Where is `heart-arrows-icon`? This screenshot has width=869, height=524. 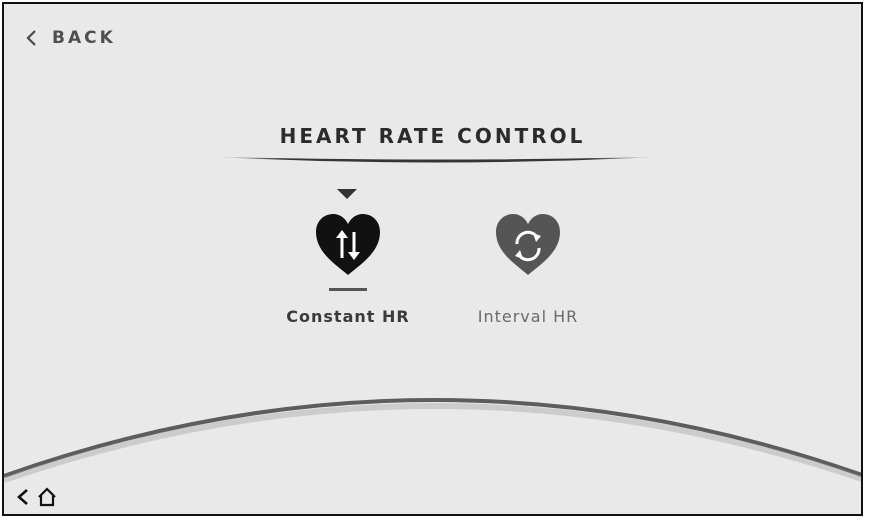 heart-arrows-icon is located at coordinates (348, 244).